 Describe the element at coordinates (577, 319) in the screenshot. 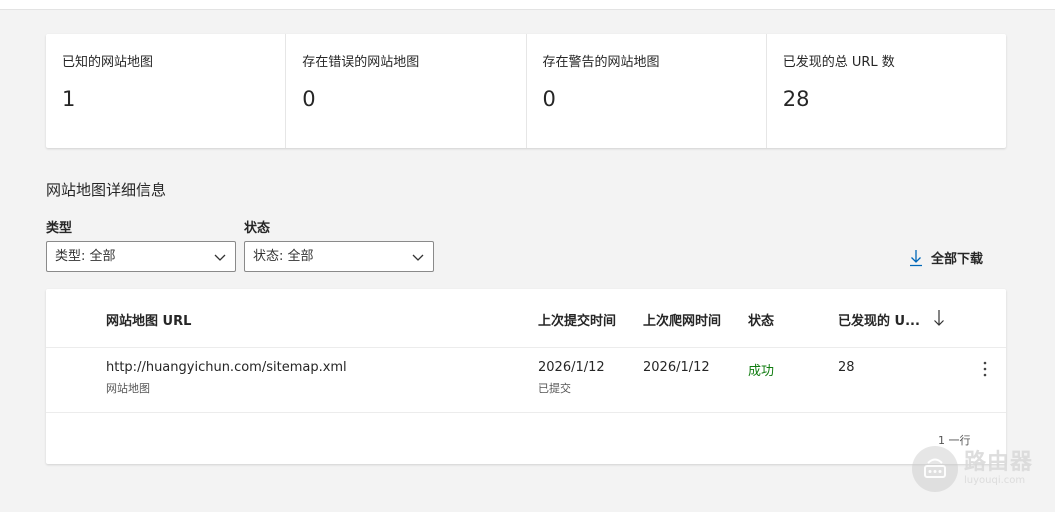

I see `column-header-submitted: 上次提交时间` at that location.